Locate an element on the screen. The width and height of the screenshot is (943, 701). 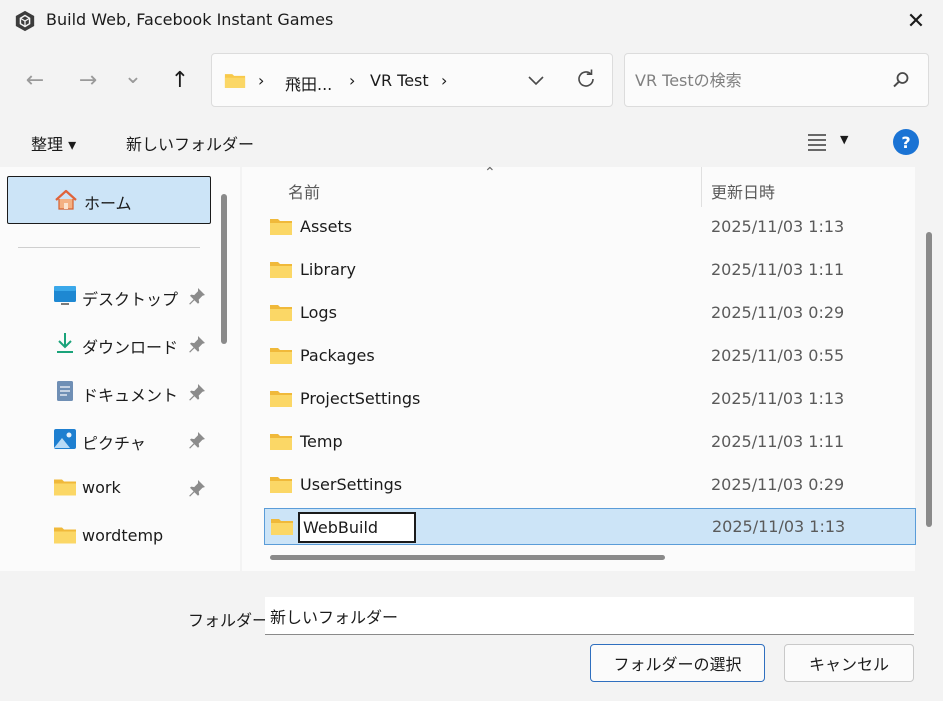
sort-ascending-icon: ⌃ is located at coordinates (490, 173).